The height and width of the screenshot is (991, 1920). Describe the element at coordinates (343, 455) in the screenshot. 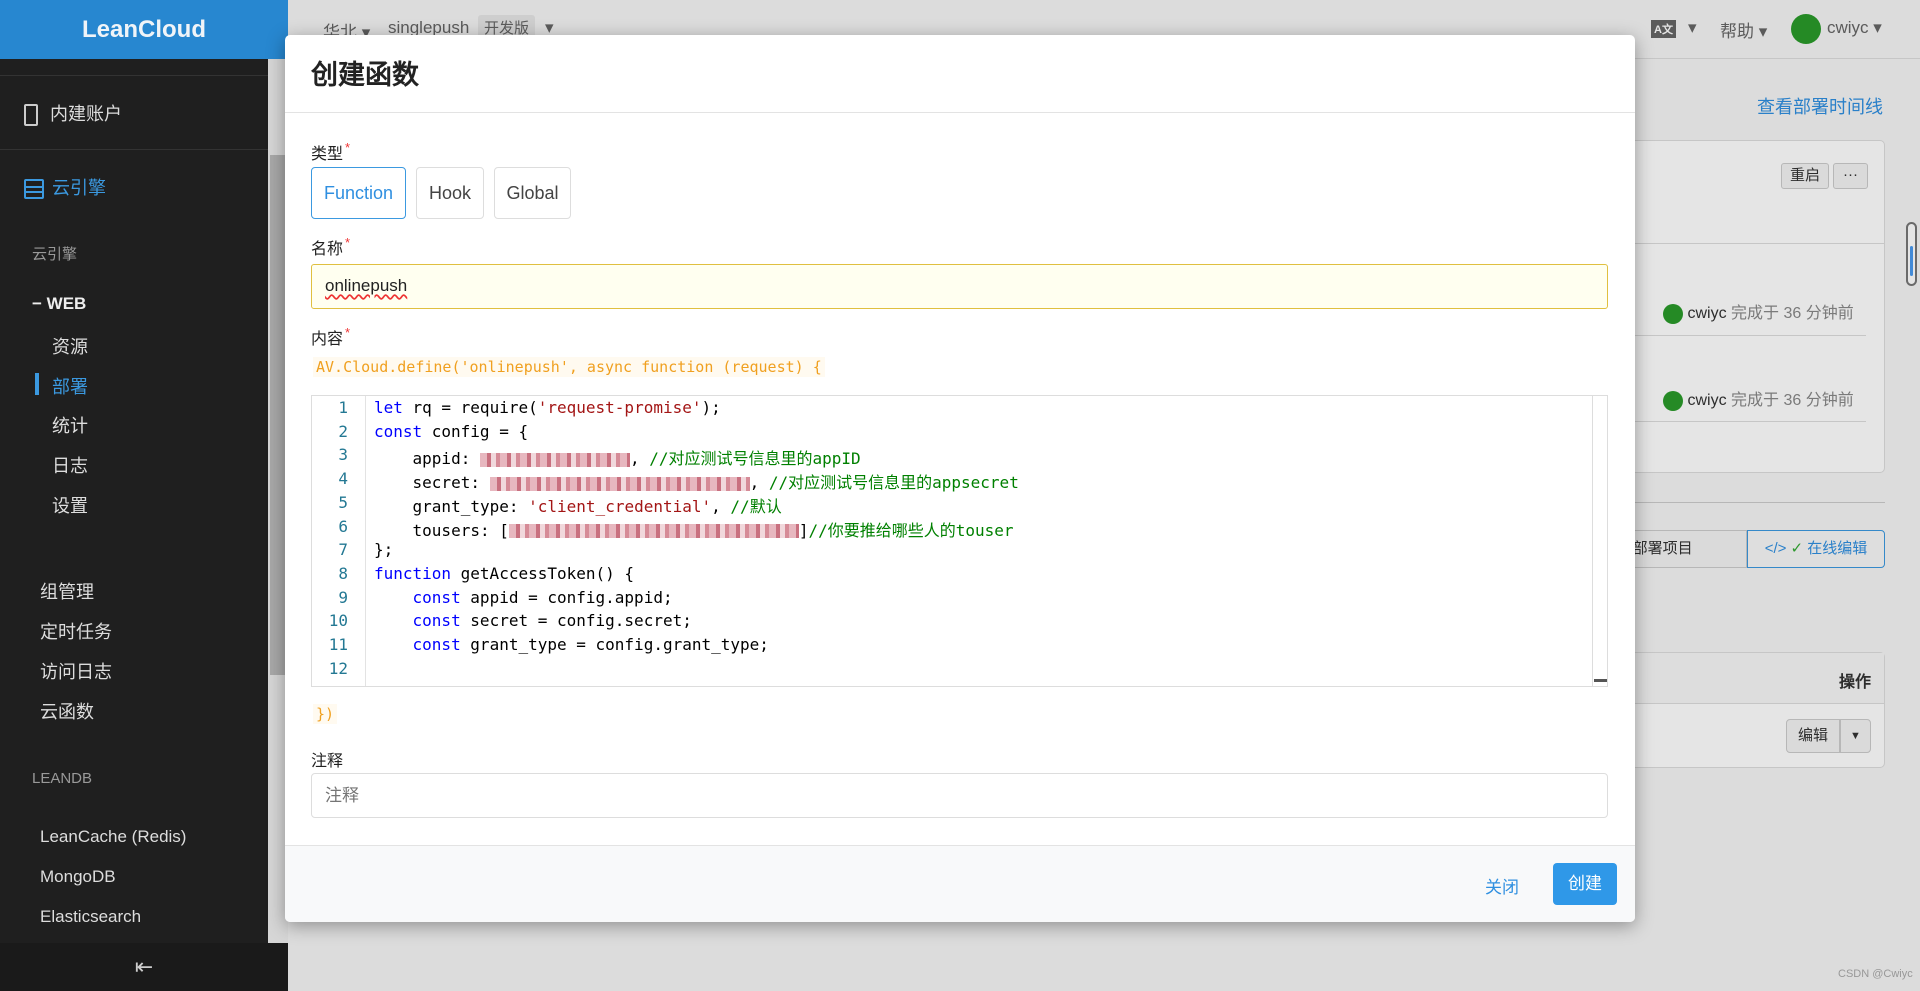

I see `line-number: 3` at that location.